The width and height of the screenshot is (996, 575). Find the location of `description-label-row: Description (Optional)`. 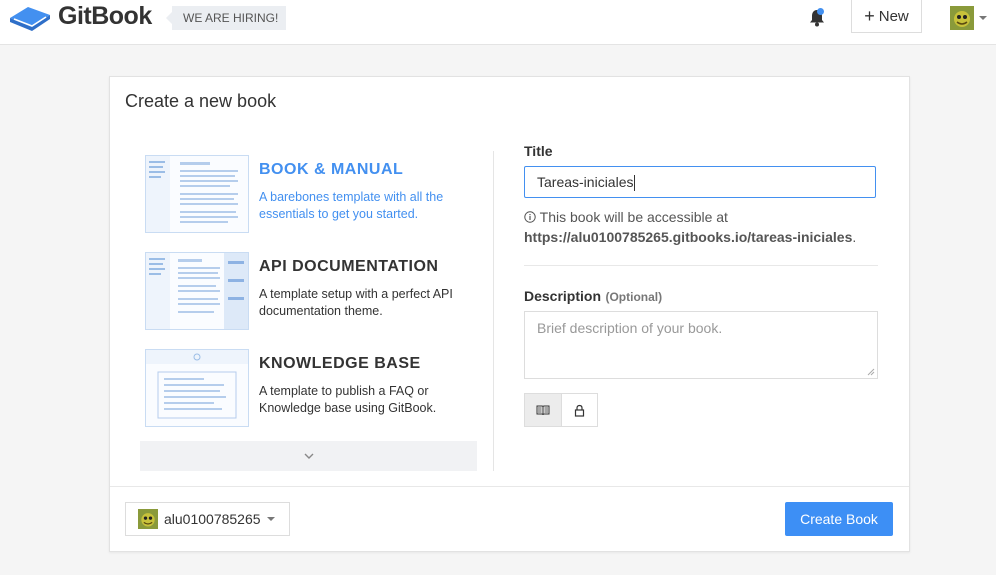

description-label-row: Description (Optional) is located at coordinates (593, 297).